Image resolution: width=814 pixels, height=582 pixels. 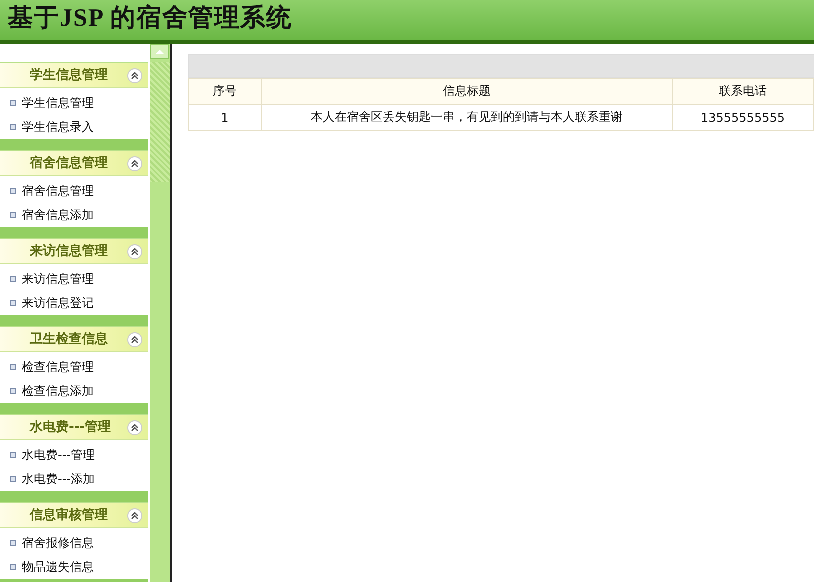 What do you see at coordinates (743, 117) in the screenshot?
I see `table-cell: 13555555555` at bounding box center [743, 117].